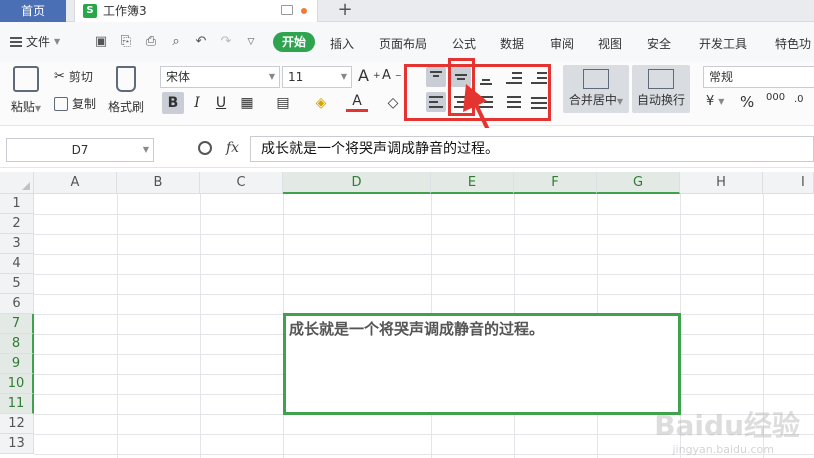 This screenshot has width=814, height=458. What do you see at coordinates (176, 42) in the screenshot?
I see `print-preview-icon: ⌕` at bounding box center [176, 42].